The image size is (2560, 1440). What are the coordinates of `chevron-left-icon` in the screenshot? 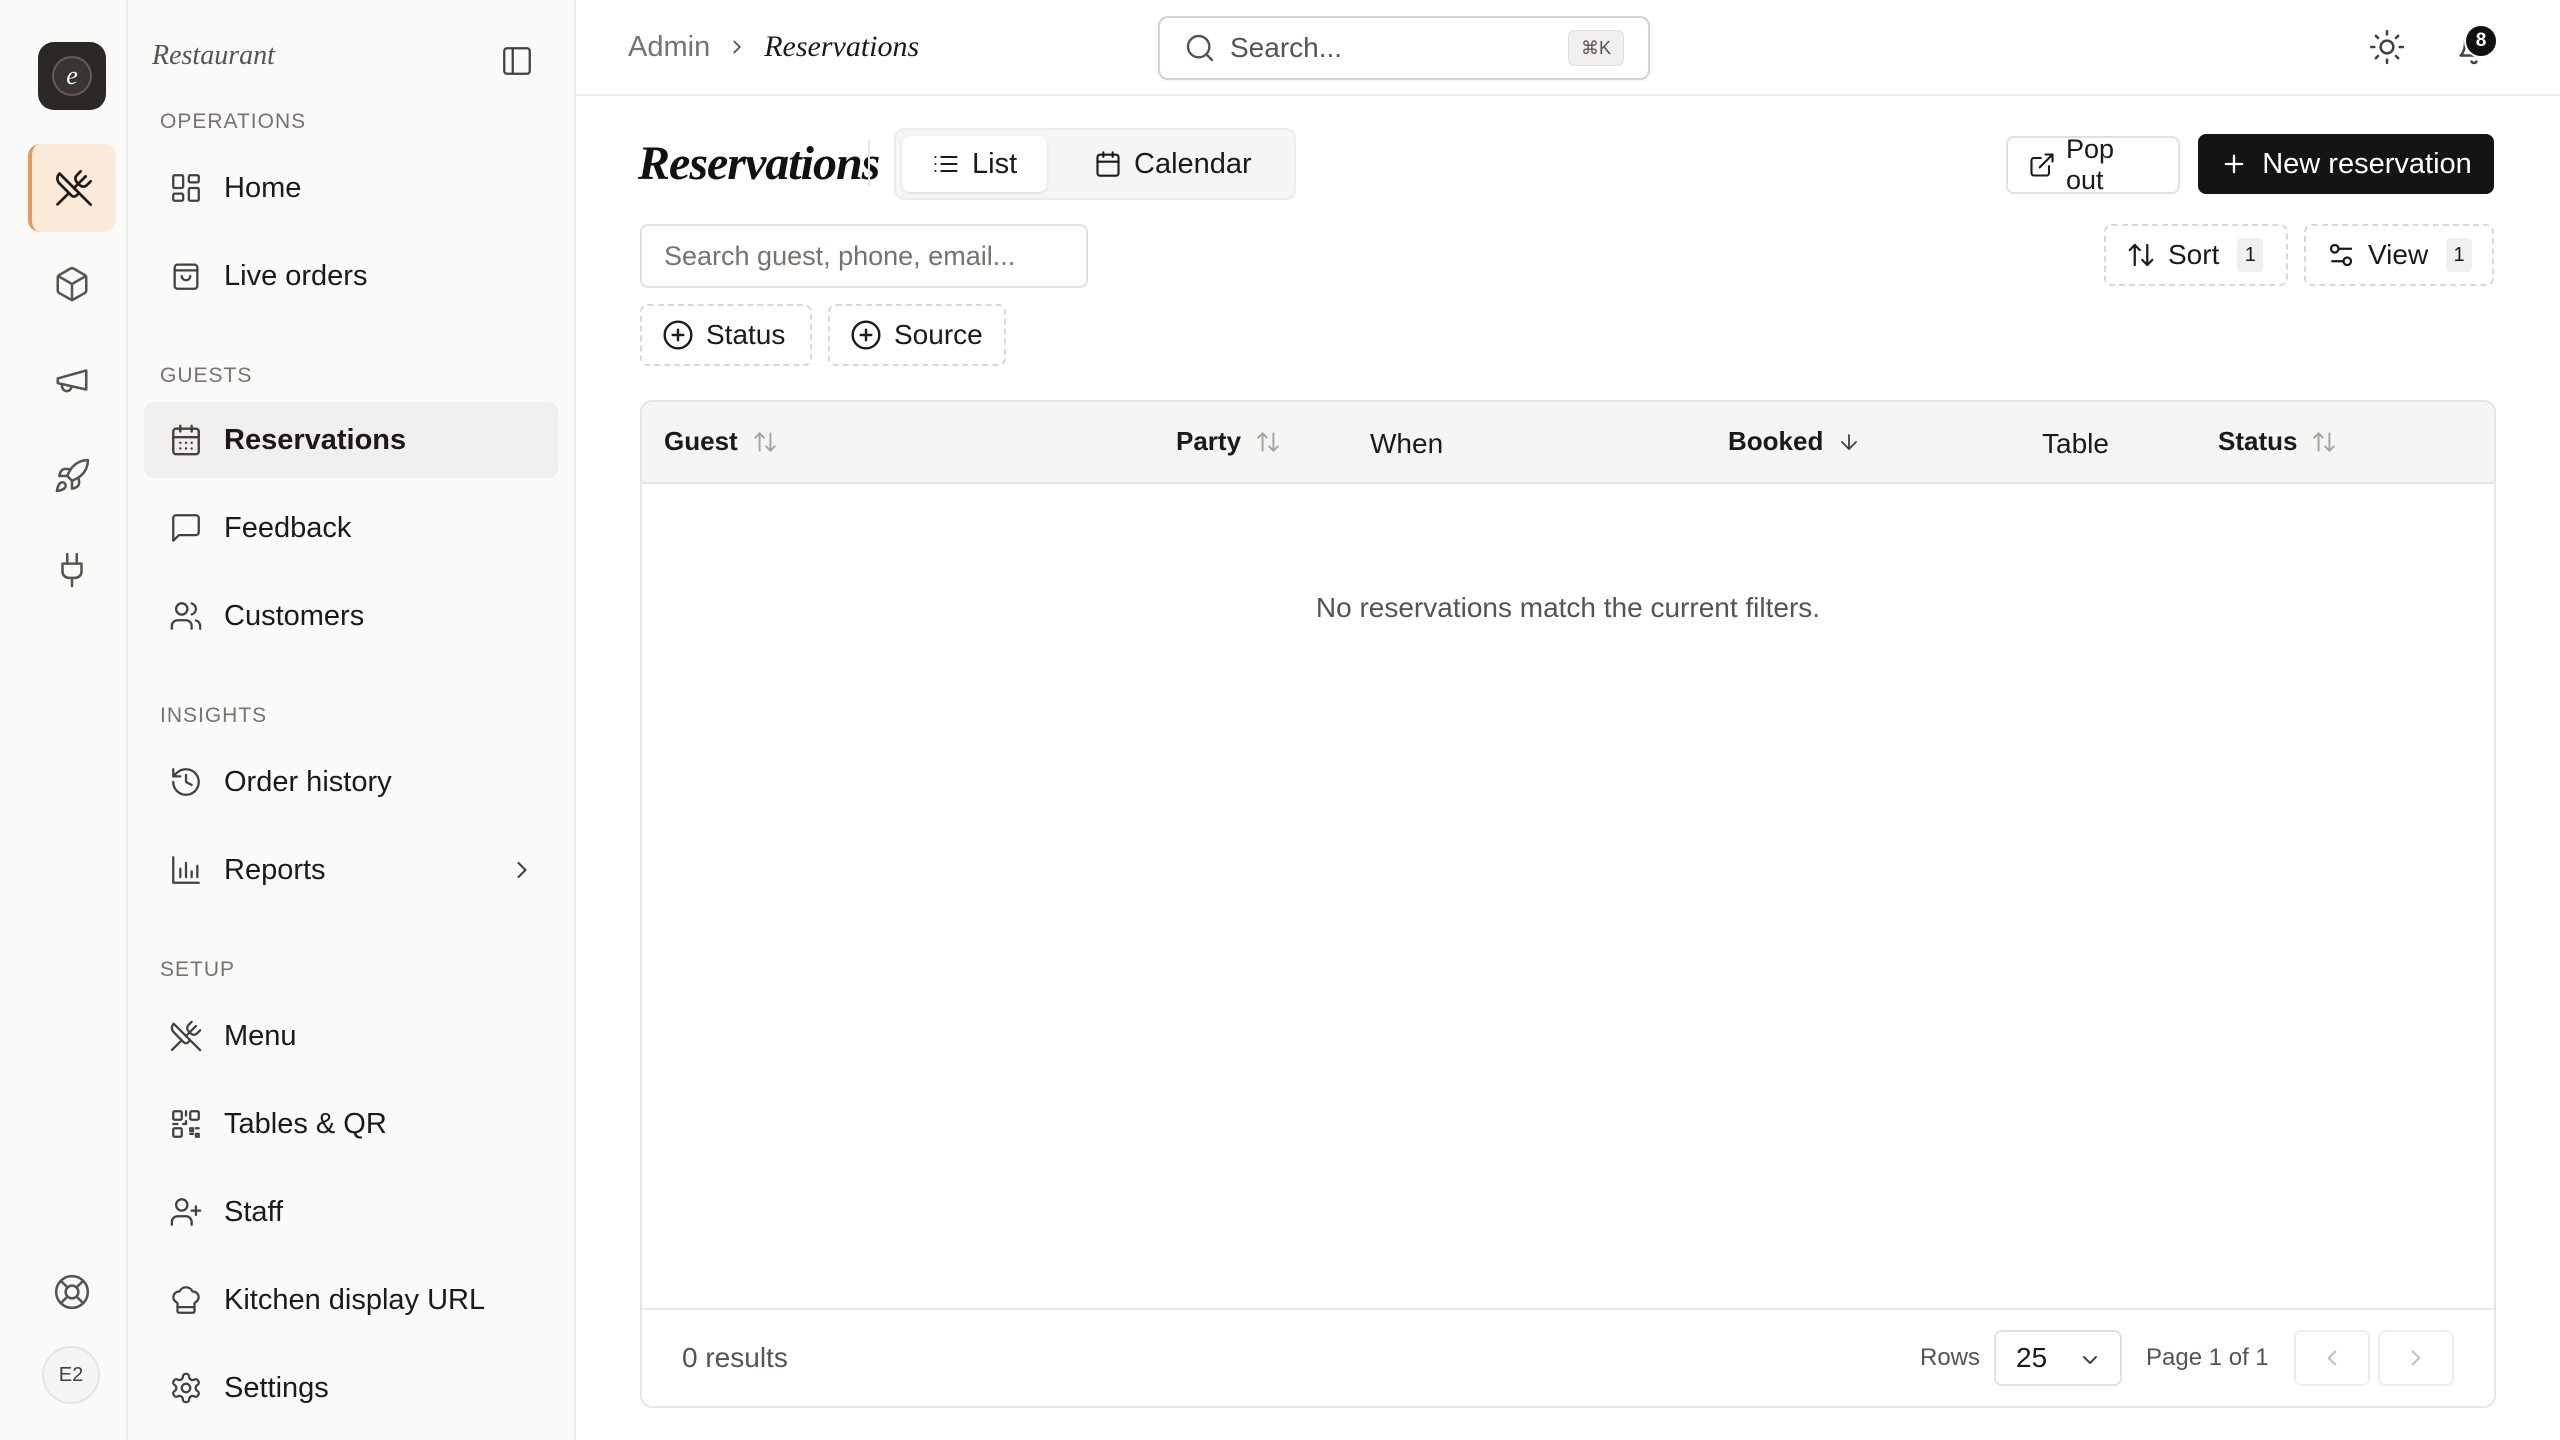 It's located at (2332, 1358).